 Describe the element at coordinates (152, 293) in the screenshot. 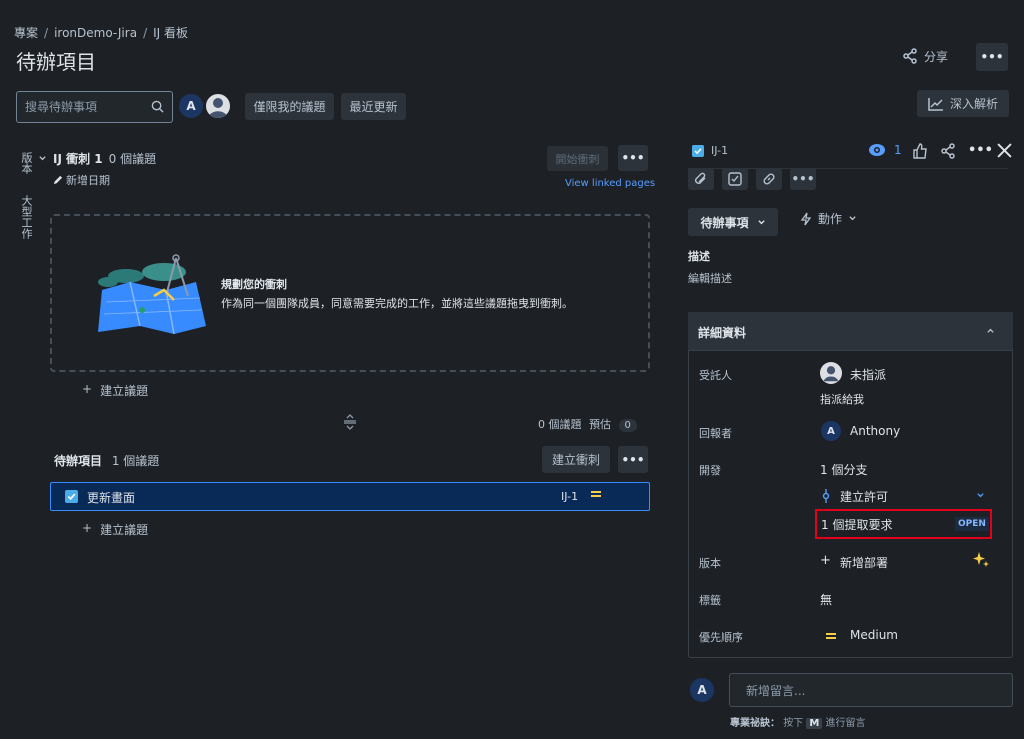

I see `map-illustration-icon` at that location.